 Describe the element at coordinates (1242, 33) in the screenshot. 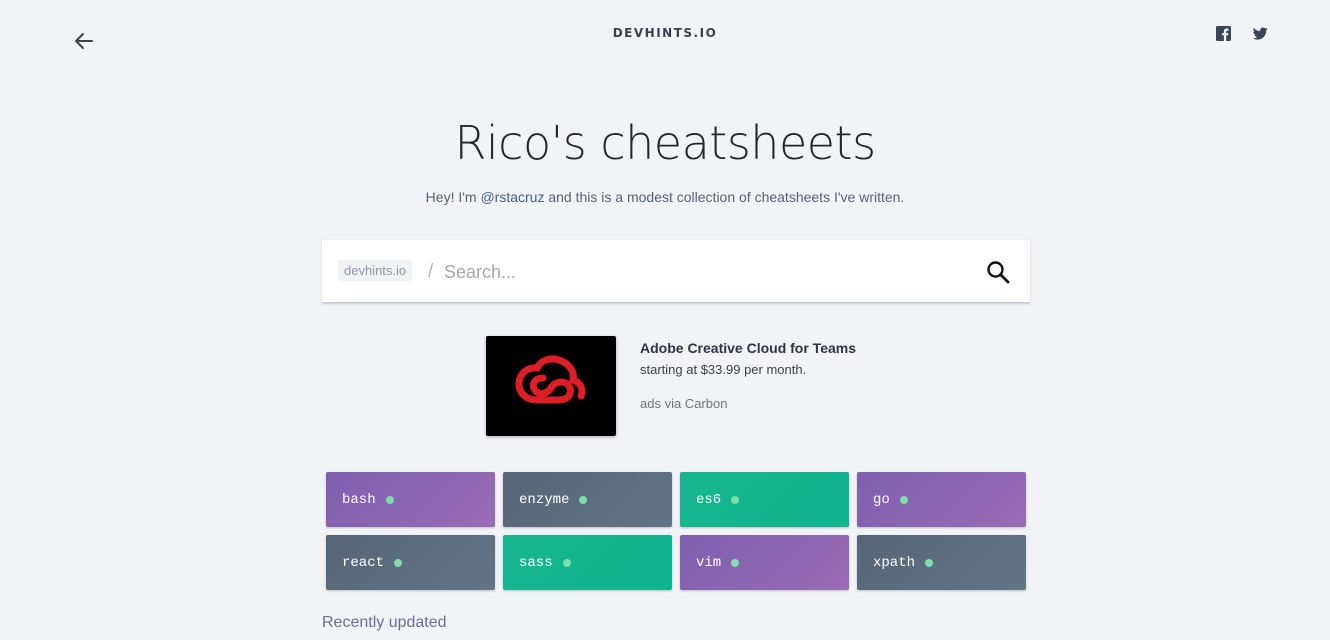

I see `social-links` at that location.